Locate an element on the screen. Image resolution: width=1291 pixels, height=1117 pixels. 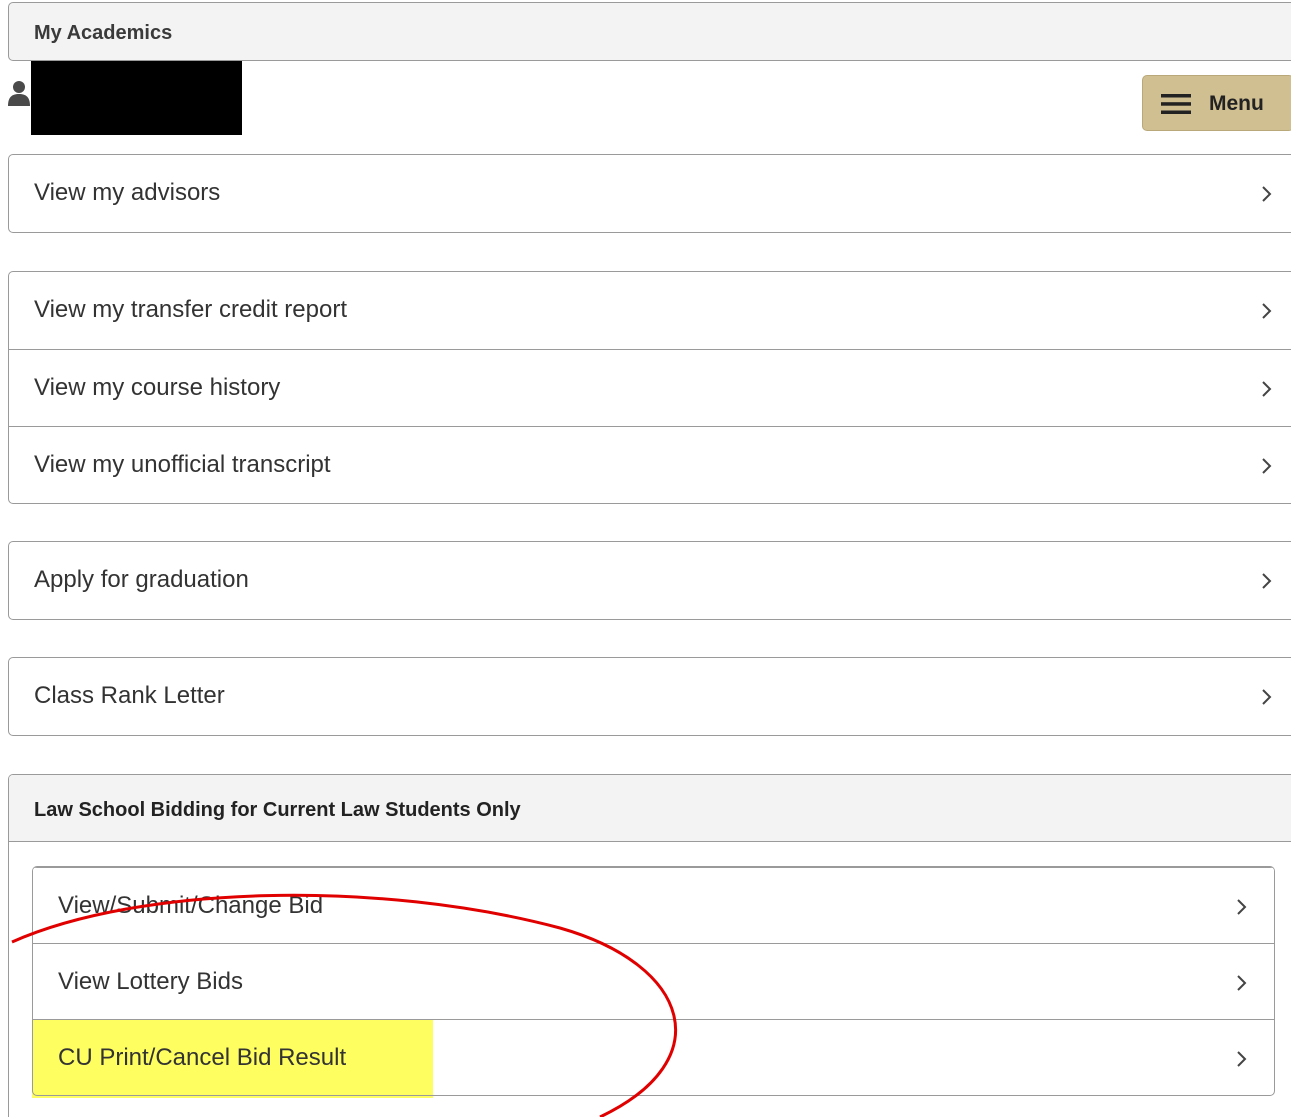
list-item-lottery-bids: View Lottery Bids is located at coordinates (653, 981).